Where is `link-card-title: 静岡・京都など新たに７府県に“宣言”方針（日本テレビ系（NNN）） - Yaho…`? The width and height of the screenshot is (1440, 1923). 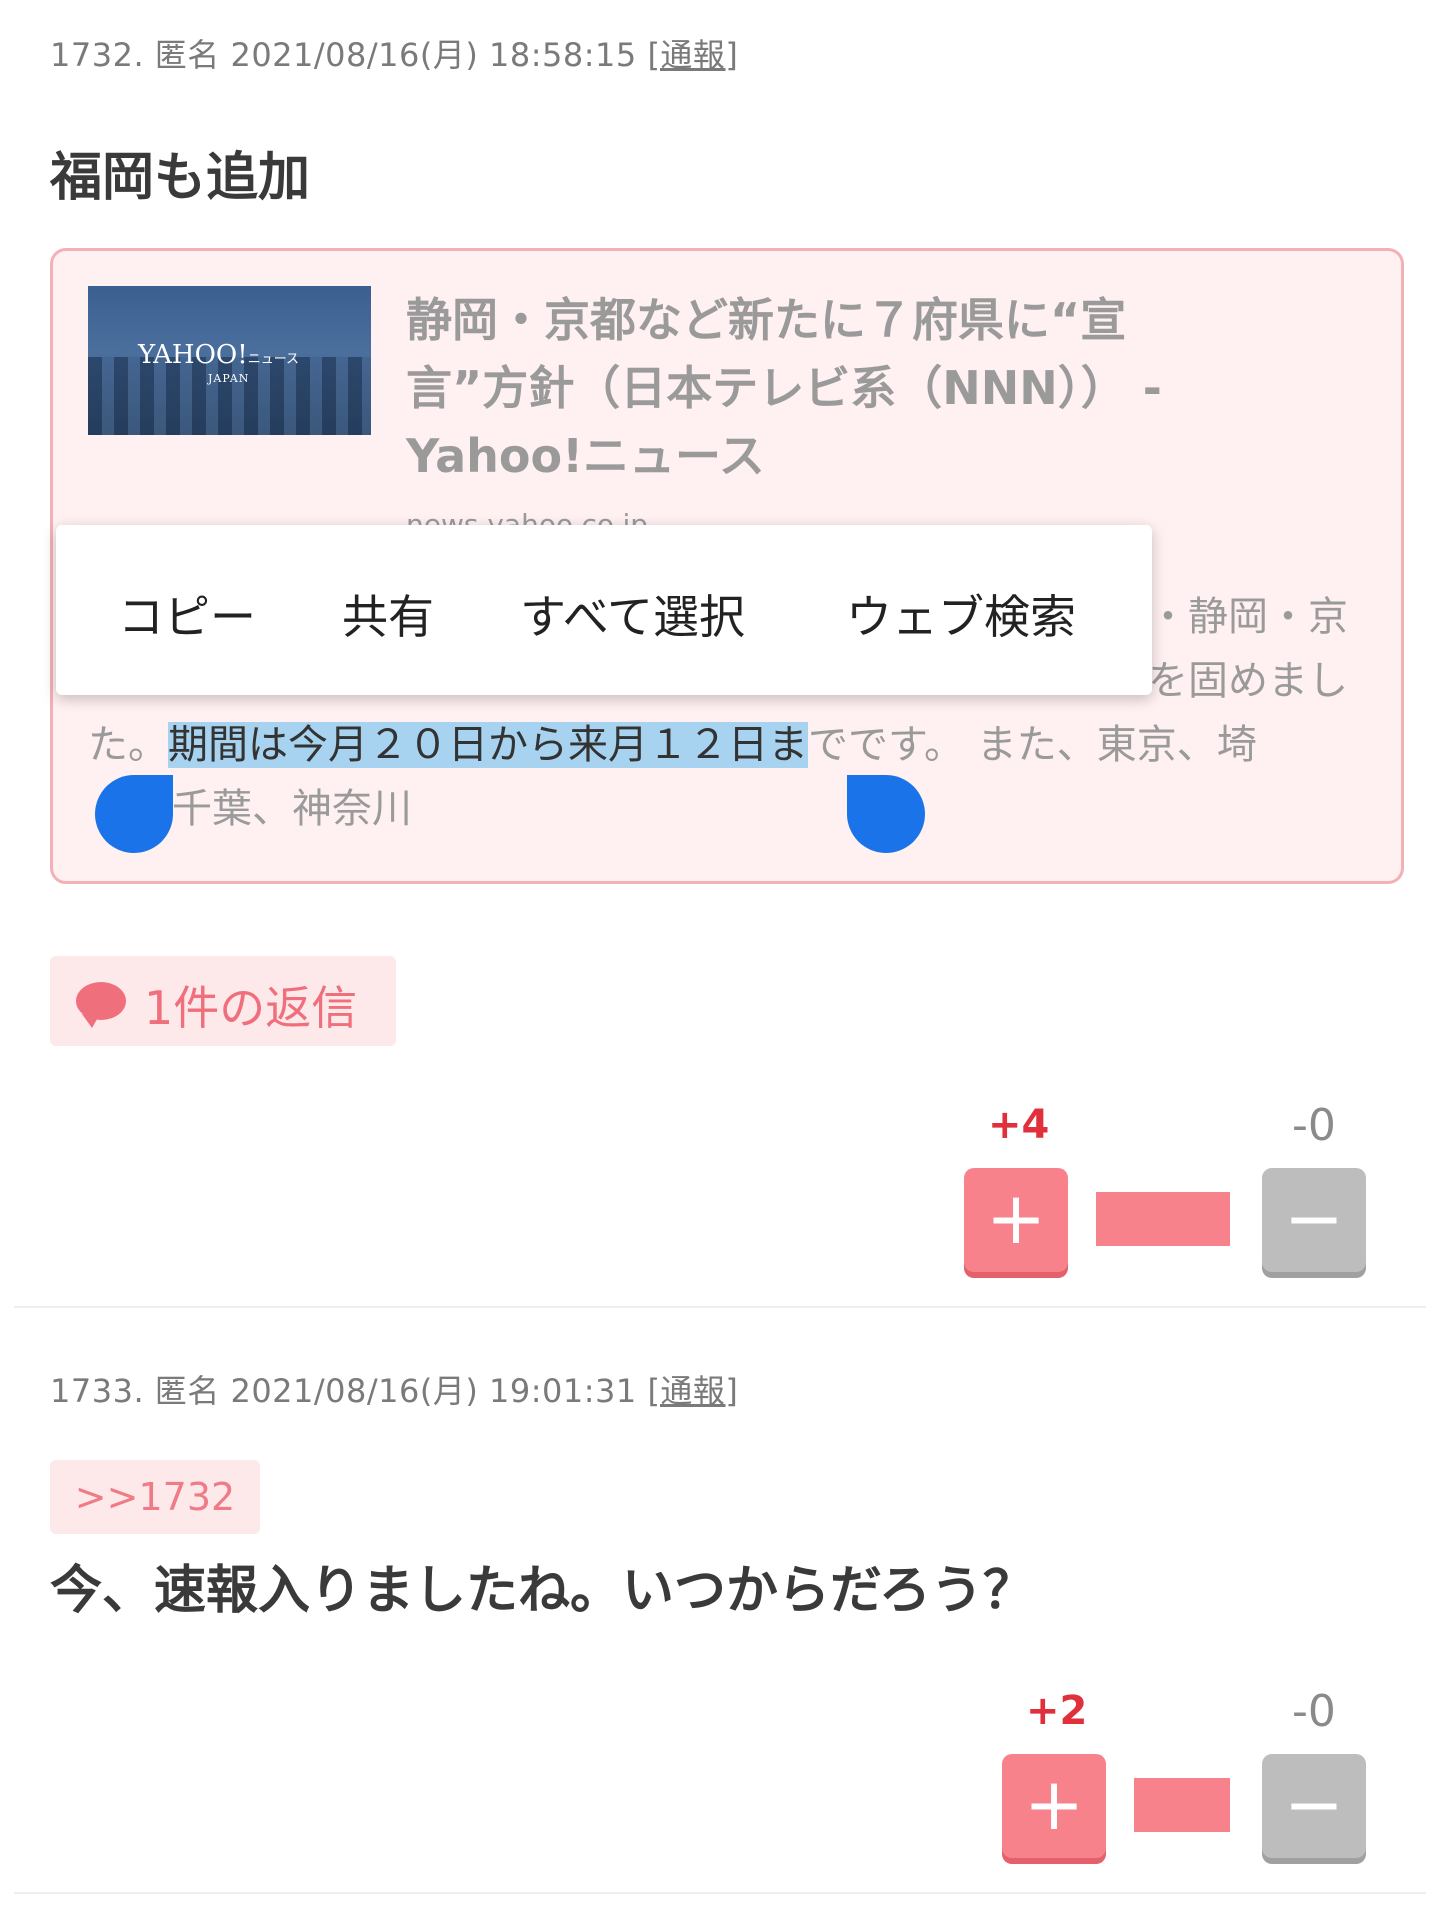 link-card-title: 静岡・京都など新たに７府県に“宣言”方針（日本テレビ系（NNN）） - Yaho… is located at coordinates (816, 388).